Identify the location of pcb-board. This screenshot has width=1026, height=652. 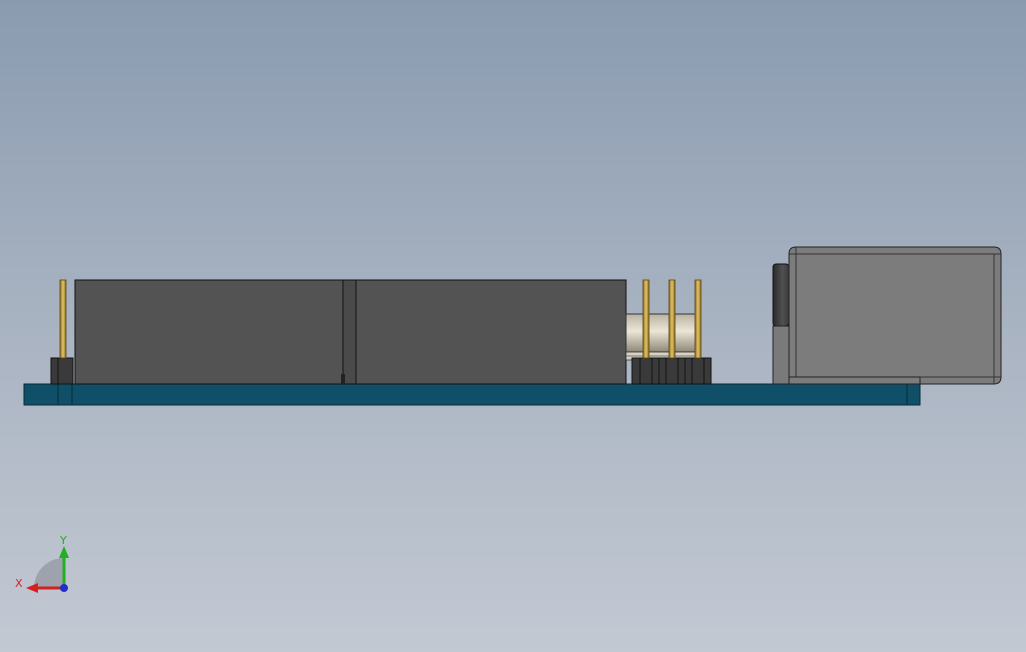
(472, 394).